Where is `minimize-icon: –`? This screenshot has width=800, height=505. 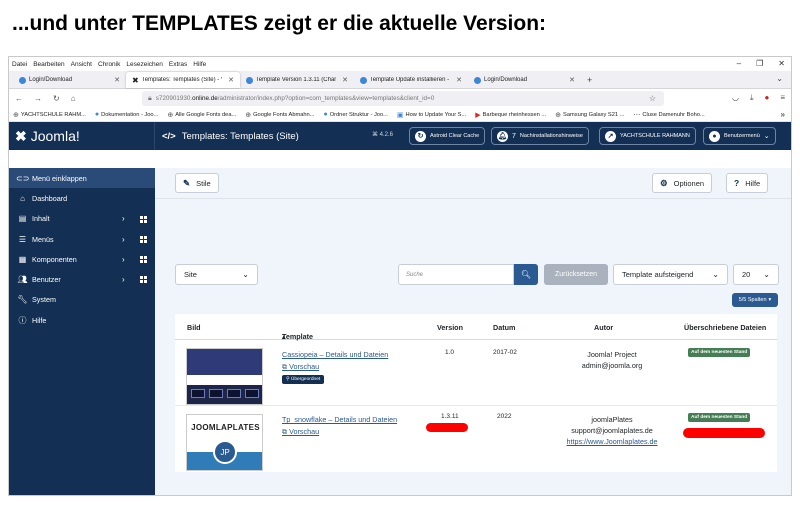
minimize-icon: – is located at coordinates (739, 63).